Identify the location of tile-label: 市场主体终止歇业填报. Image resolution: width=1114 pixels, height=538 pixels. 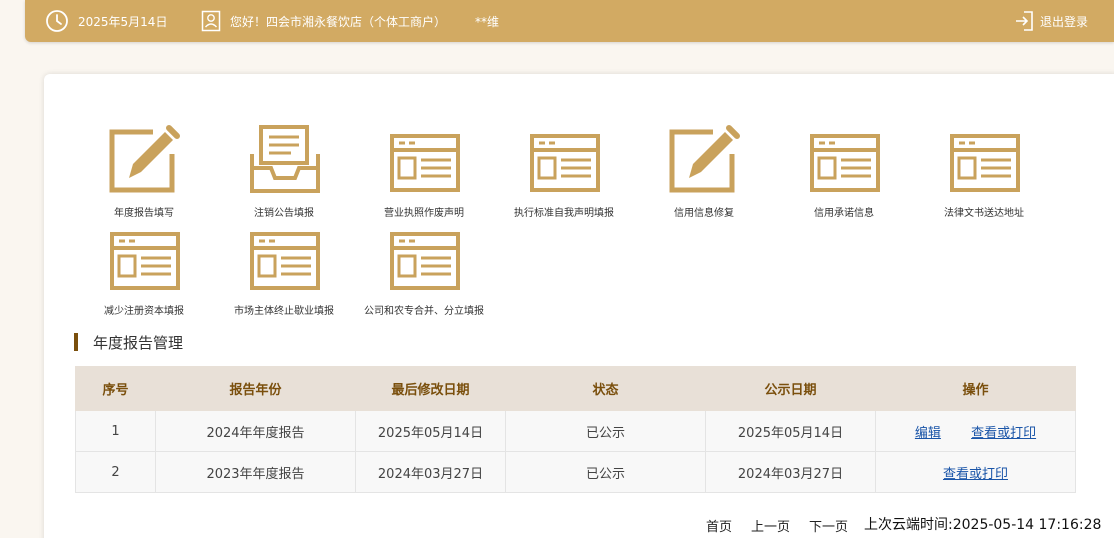
(284, 311).